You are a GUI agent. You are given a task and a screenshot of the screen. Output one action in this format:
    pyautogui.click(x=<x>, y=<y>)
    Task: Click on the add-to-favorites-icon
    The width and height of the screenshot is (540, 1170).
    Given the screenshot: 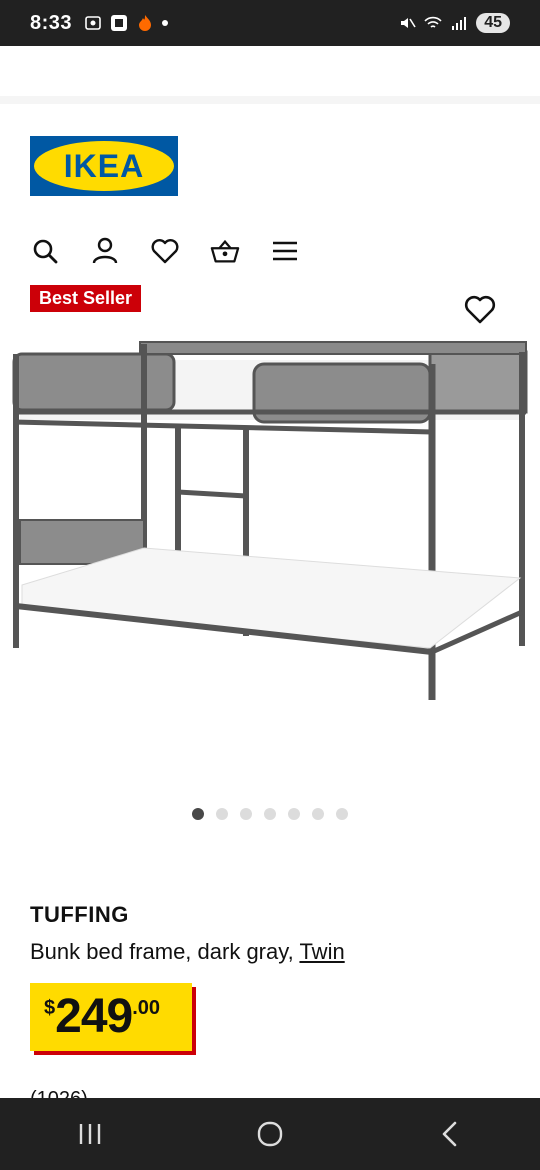 What is the action you would take?
    pyautogui.click(x=480, y=310)
    